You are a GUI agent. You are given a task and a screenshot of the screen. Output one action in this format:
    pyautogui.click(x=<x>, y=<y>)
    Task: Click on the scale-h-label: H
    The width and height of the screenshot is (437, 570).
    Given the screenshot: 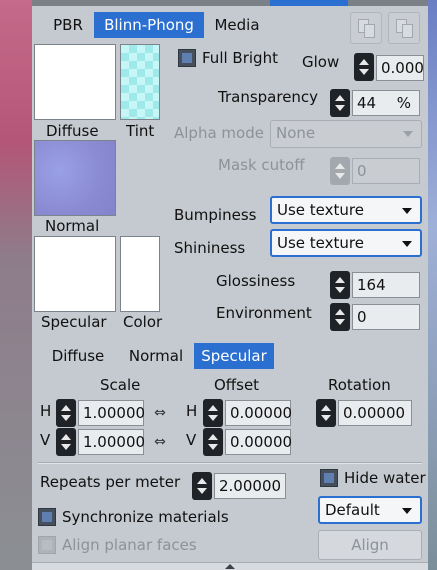 What is the action you would take?
    pyautogui.click(x=46, y=411)
    